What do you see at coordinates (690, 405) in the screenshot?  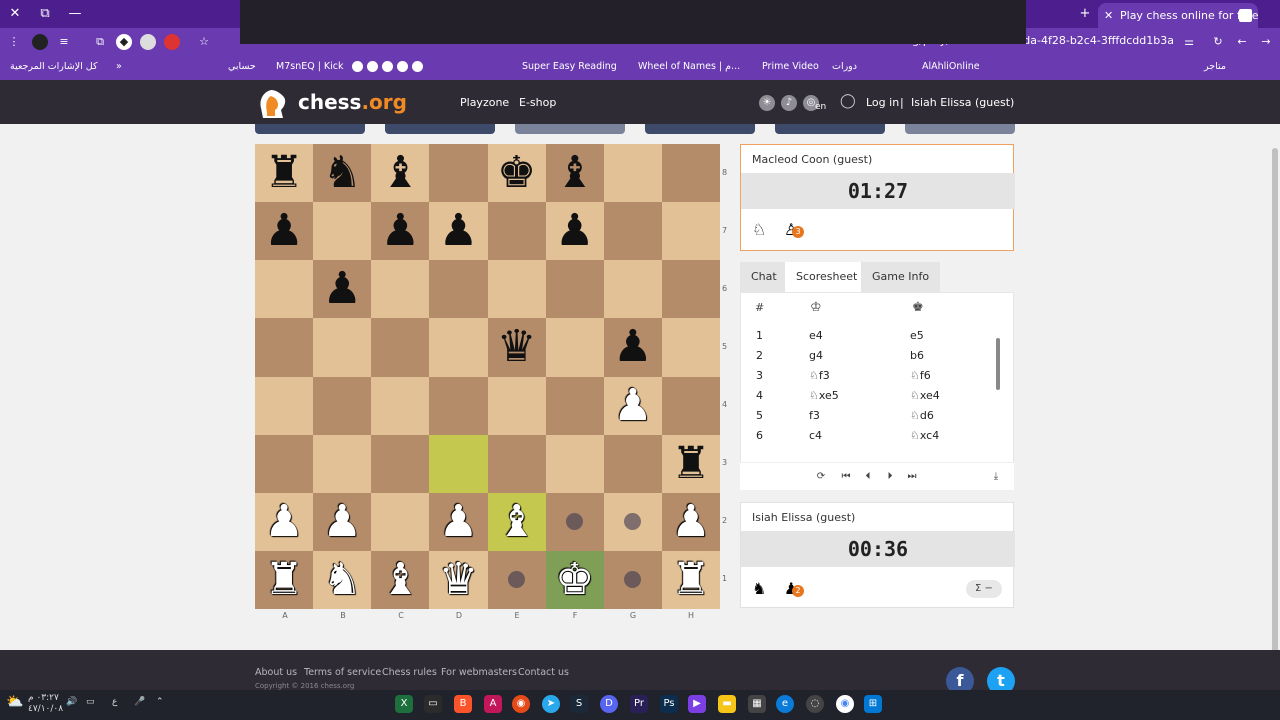 I see `square-h4` at bounding box center [690, 405].